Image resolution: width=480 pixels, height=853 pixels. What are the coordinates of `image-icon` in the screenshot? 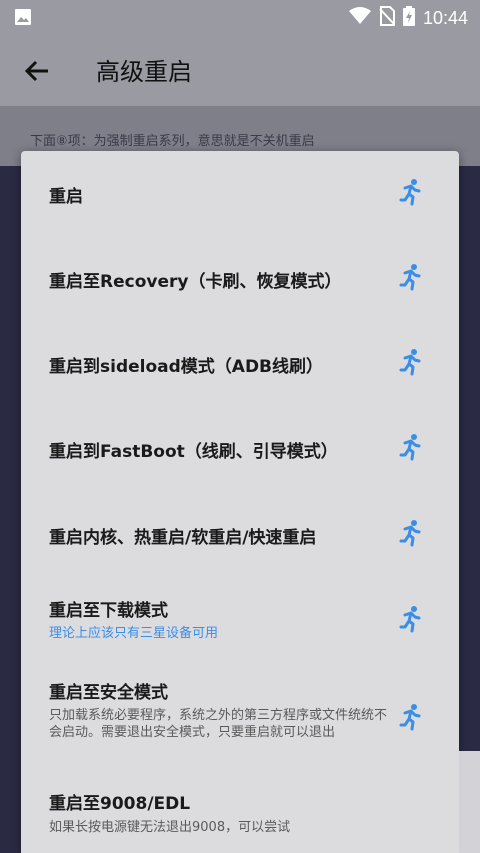 It's located at (23, 19).